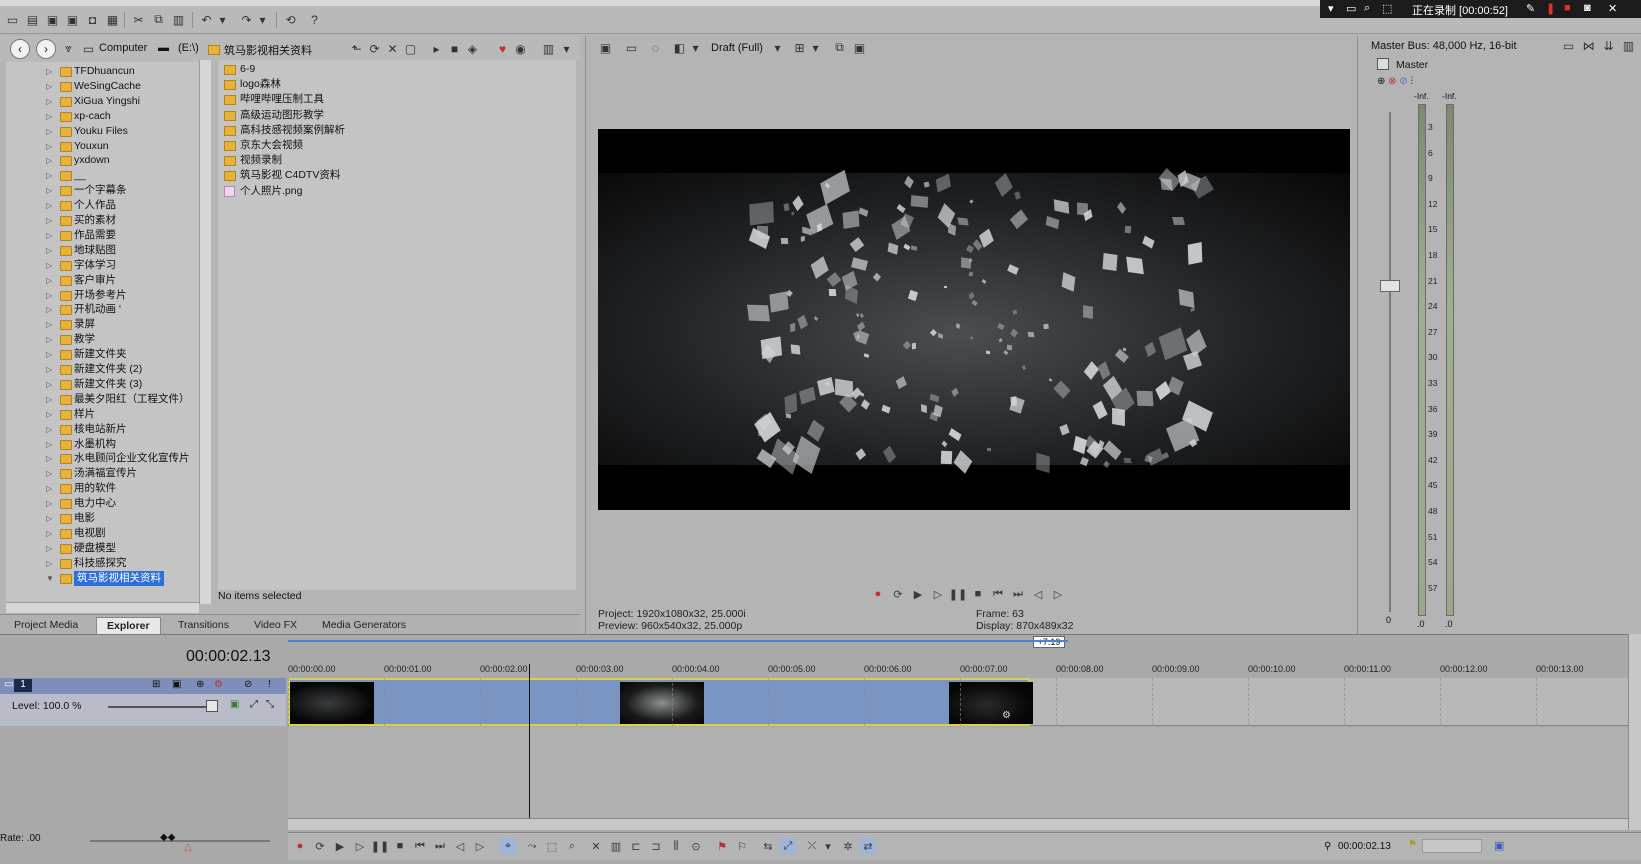  I want to click on trim-icon: ▥, so click(616, 846).